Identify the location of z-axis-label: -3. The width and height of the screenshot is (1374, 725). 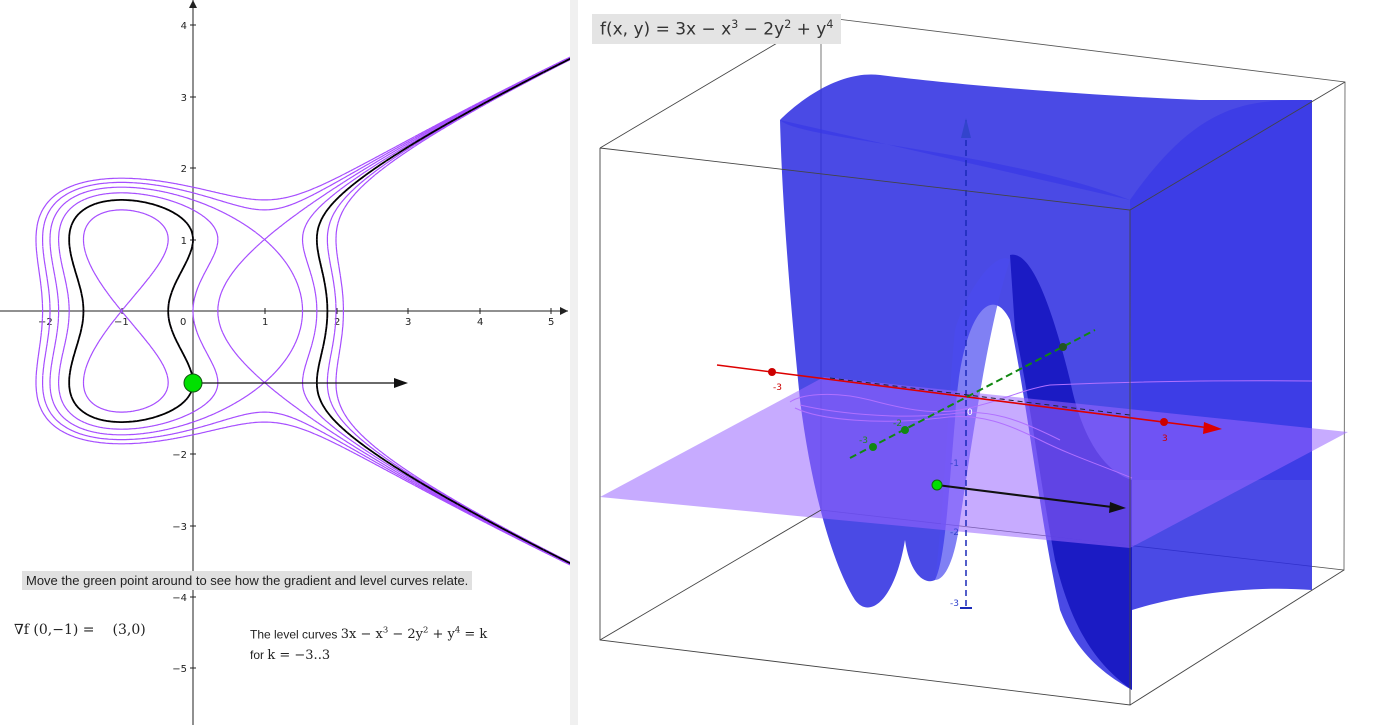
(954, 604).